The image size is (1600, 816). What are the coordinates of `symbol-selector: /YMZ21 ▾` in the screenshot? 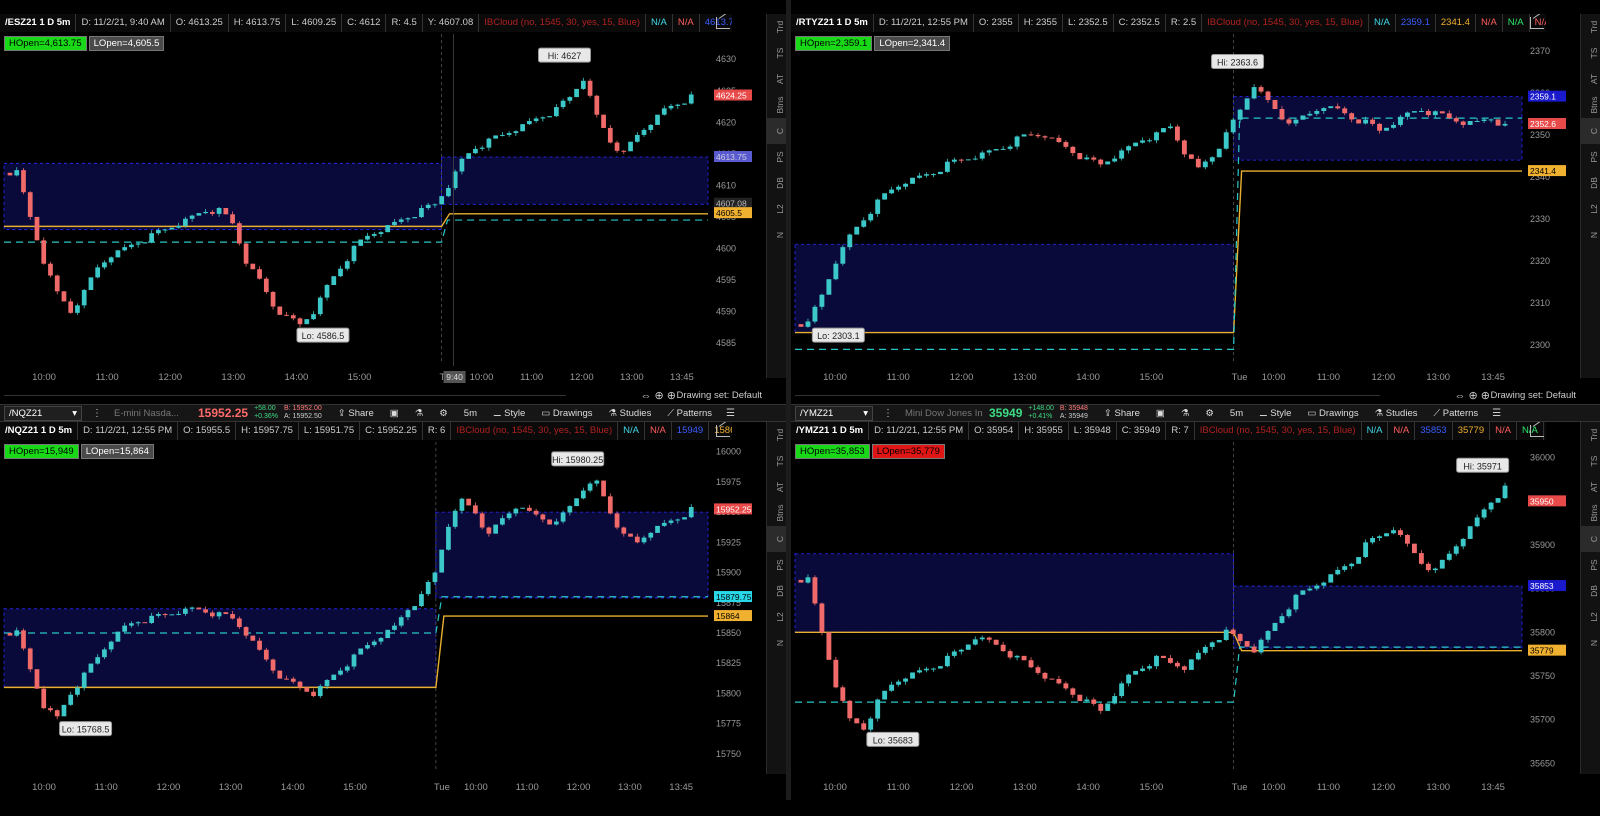 It's located at (834, 413).